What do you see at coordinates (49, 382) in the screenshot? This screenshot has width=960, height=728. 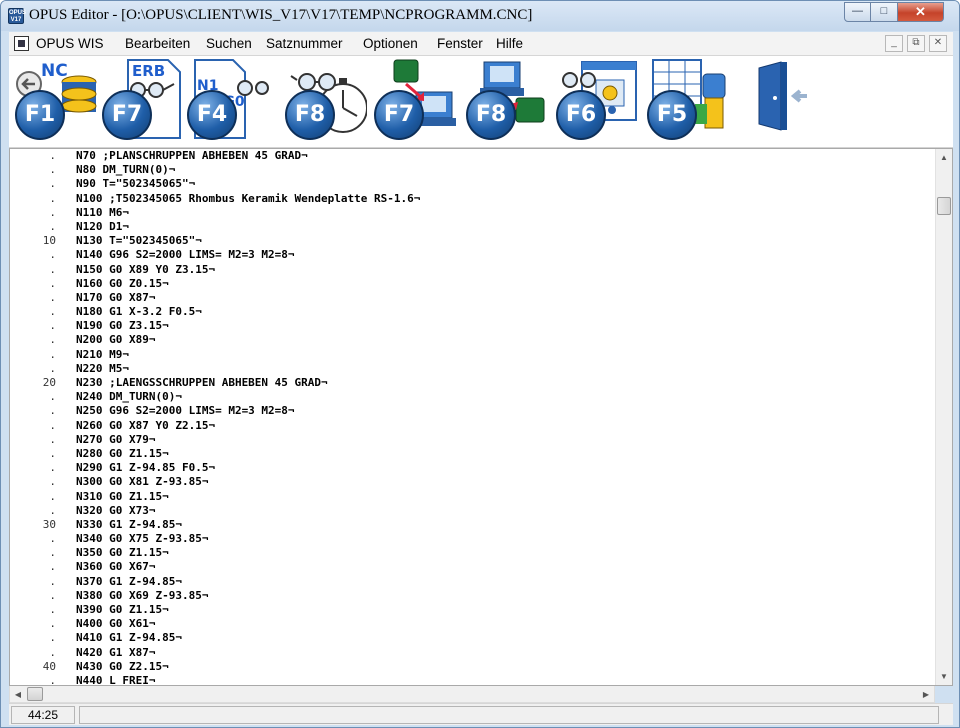 I see `line-number: 20` at bounding box center [49, 382].